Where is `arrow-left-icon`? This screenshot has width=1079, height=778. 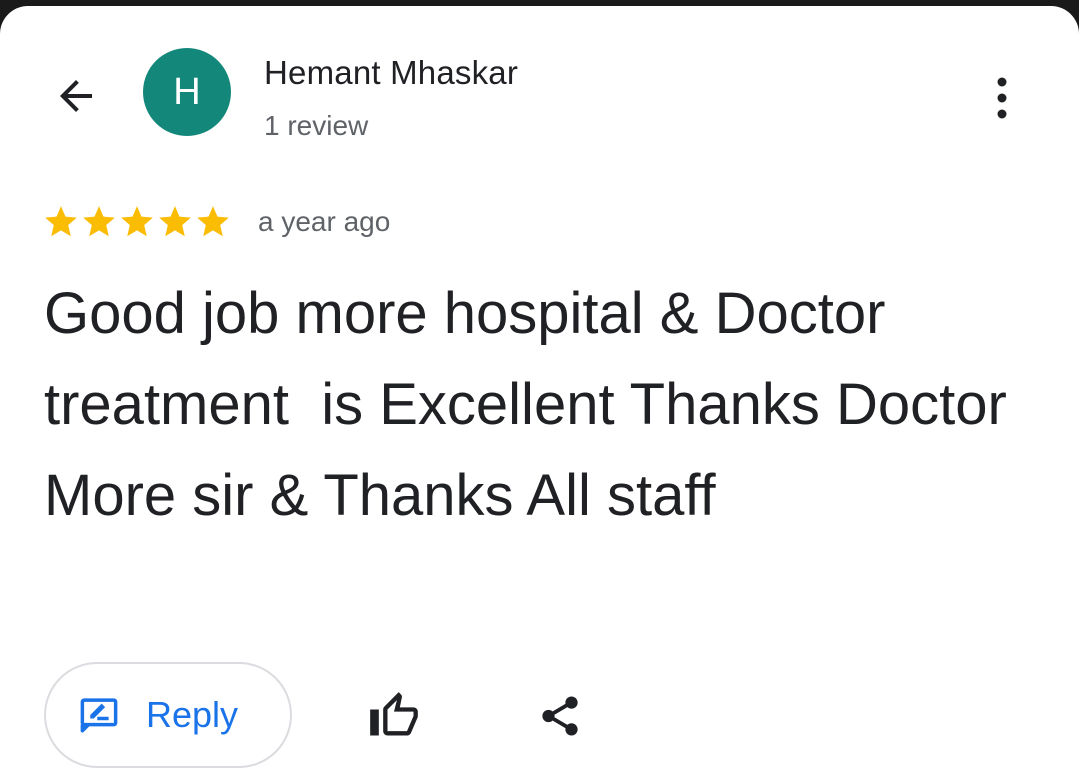
arrow-left-icon is located at coordinates (76, 96).